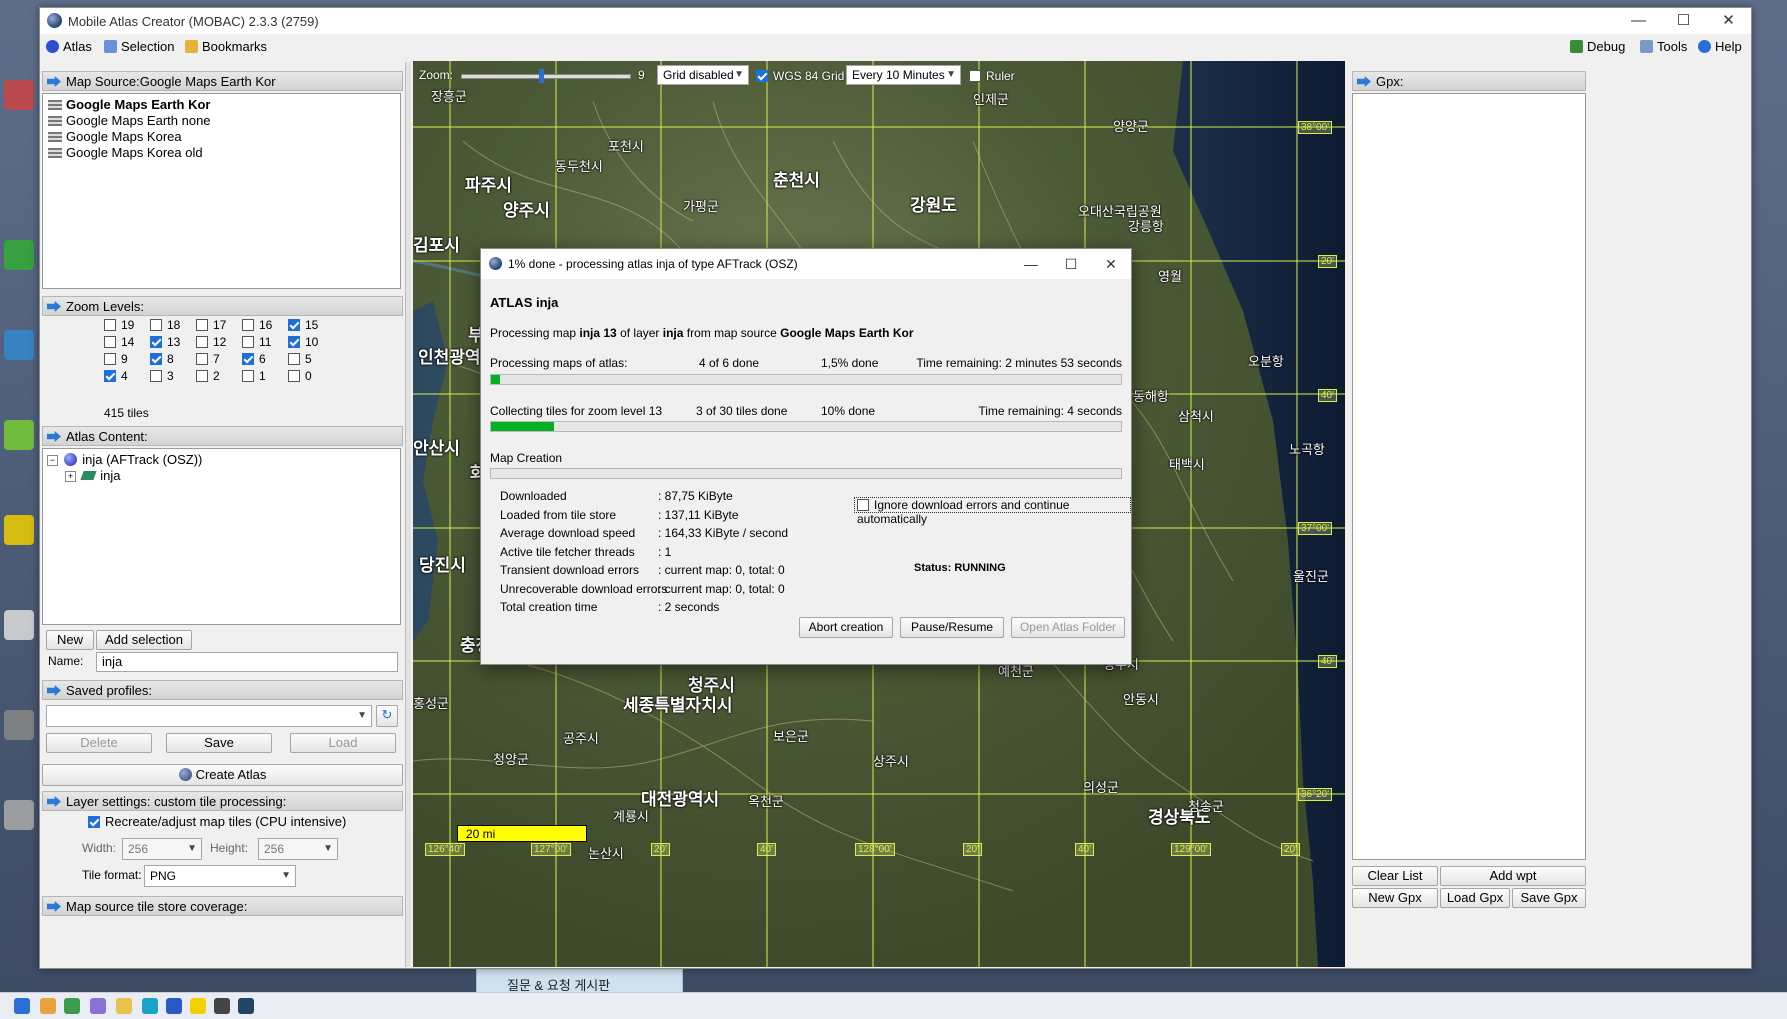  I want to click on zoom-level-checkbox: 4, so click(116, 376).